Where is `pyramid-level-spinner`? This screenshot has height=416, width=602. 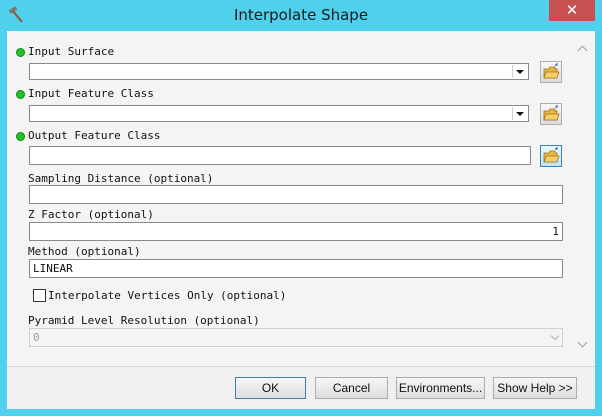
pyramid-level-spinner is located at coordinates (555, 337).